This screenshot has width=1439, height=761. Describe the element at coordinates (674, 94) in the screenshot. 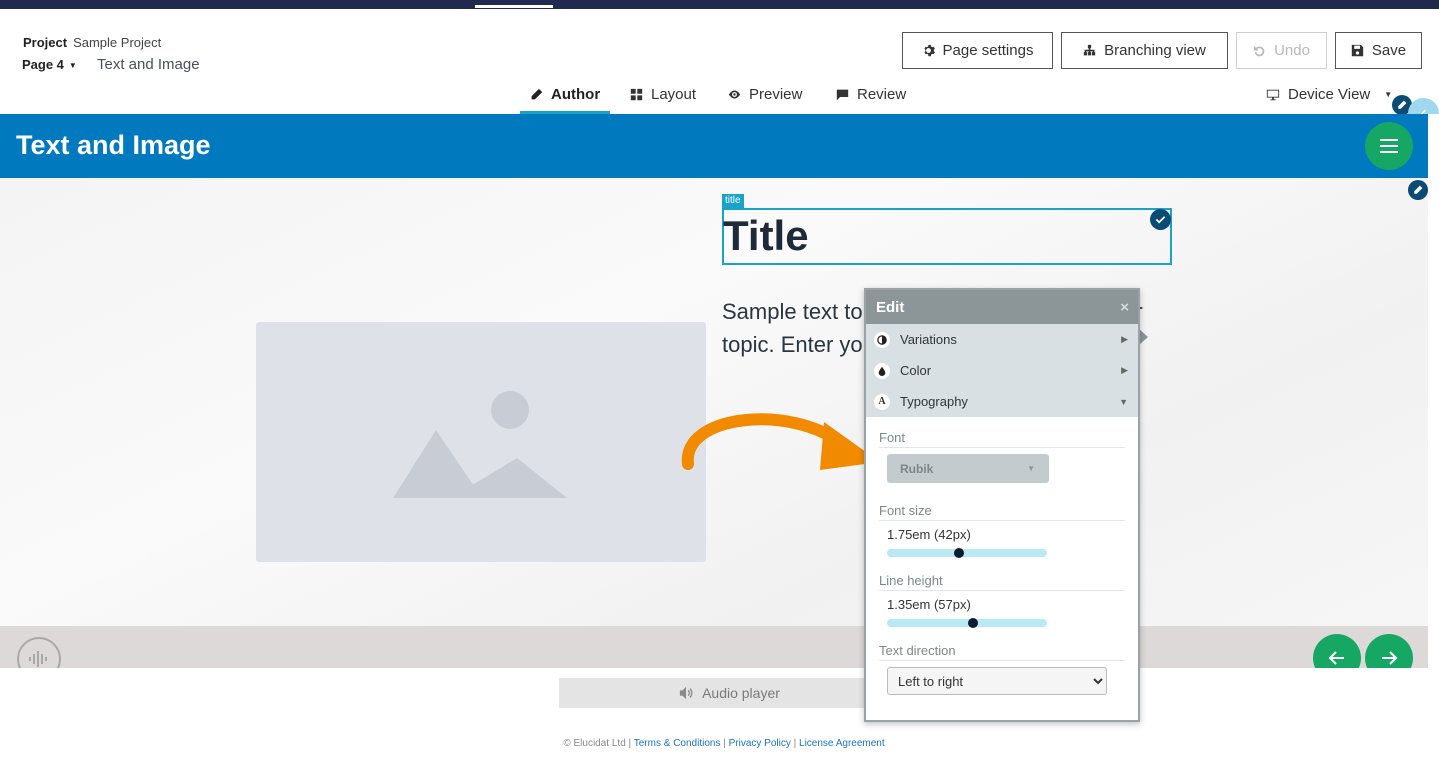

I see `tab-layout-label: Layout` at that location.